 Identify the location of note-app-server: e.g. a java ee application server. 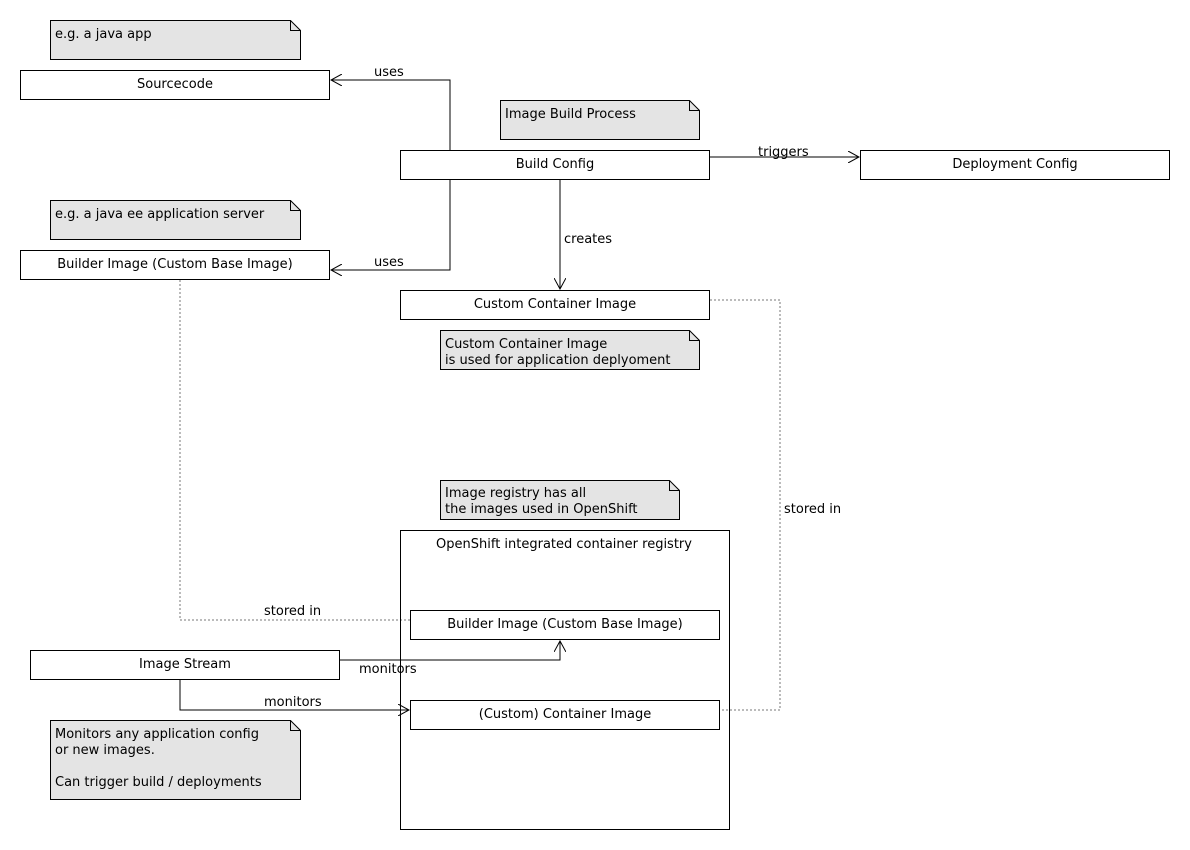
(175, 220).